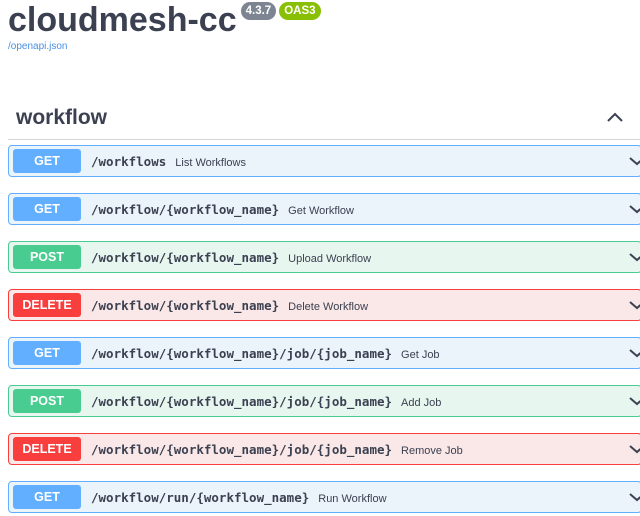  I want to click on operation-summary: Upload Workflow, so click(330, 259).